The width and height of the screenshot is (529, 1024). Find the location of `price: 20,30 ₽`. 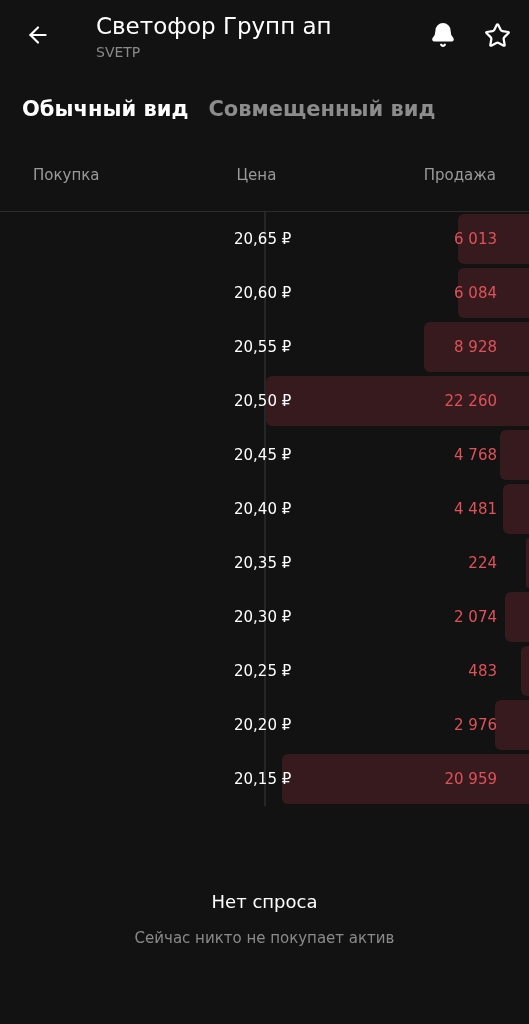

price: 20,30 ₽ is located at coordinates (263, 617).